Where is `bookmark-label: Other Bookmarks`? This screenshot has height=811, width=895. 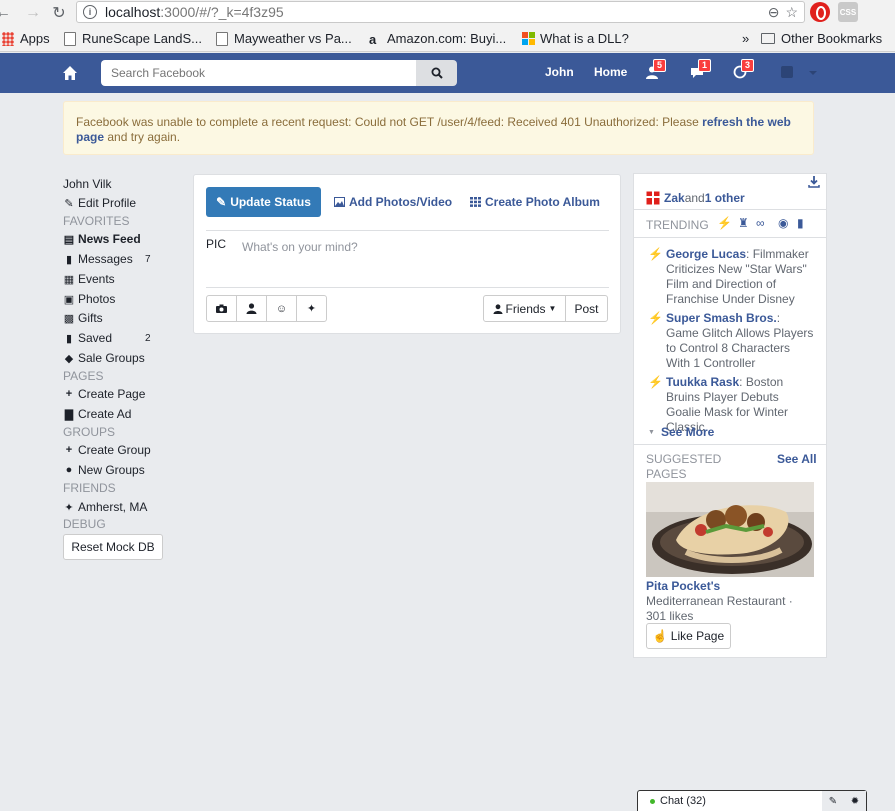
bookmark-label: Other Bookmarks is located at coordinates (832, 38).